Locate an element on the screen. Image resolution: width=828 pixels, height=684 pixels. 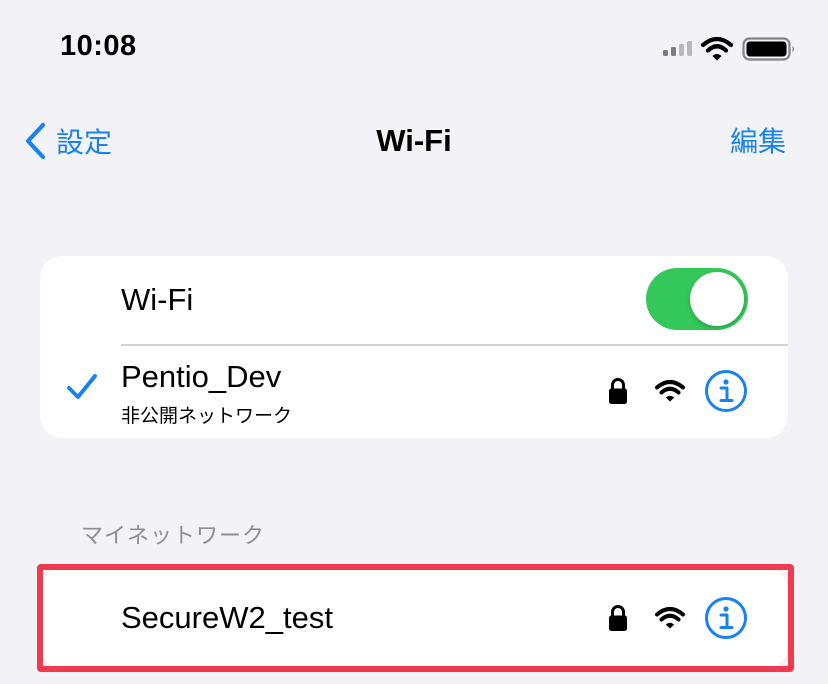
wifi-toggle-label: Wi-Fi is located at coordinates (157, 299).